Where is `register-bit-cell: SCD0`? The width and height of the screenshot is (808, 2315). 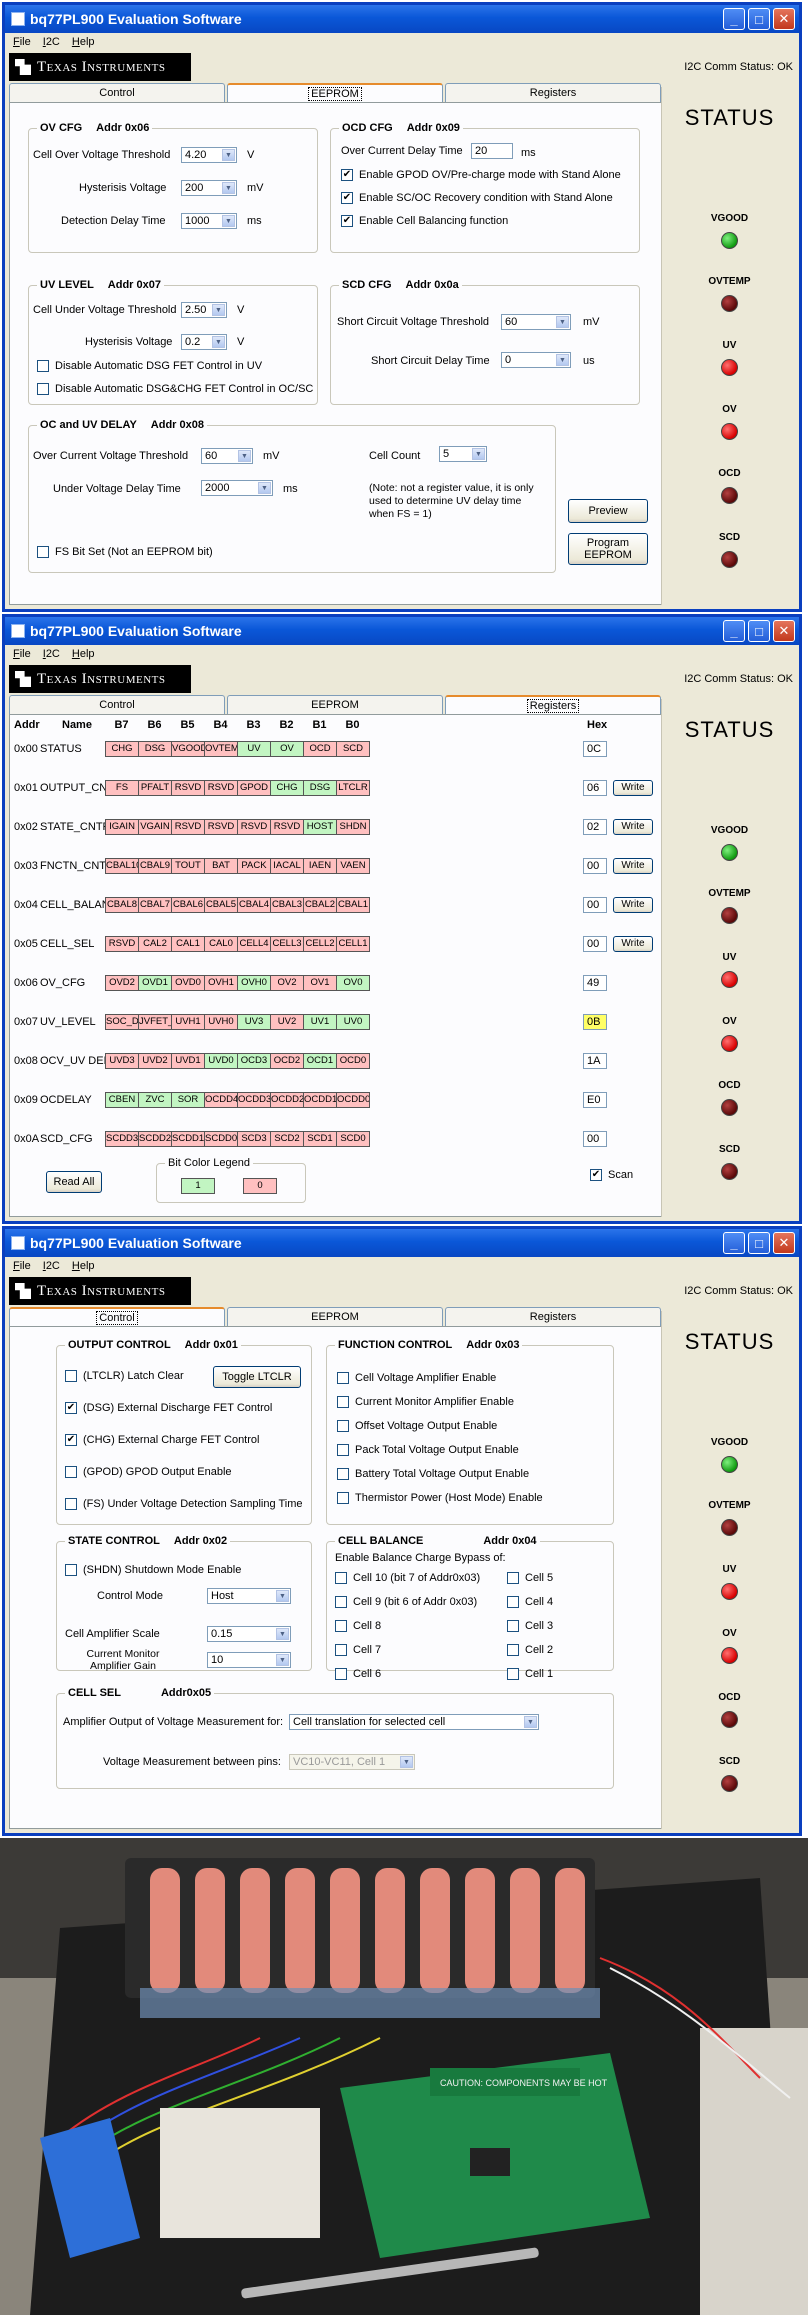 register-bit-cell: SCD0 is located at coordinates (353, 1139).